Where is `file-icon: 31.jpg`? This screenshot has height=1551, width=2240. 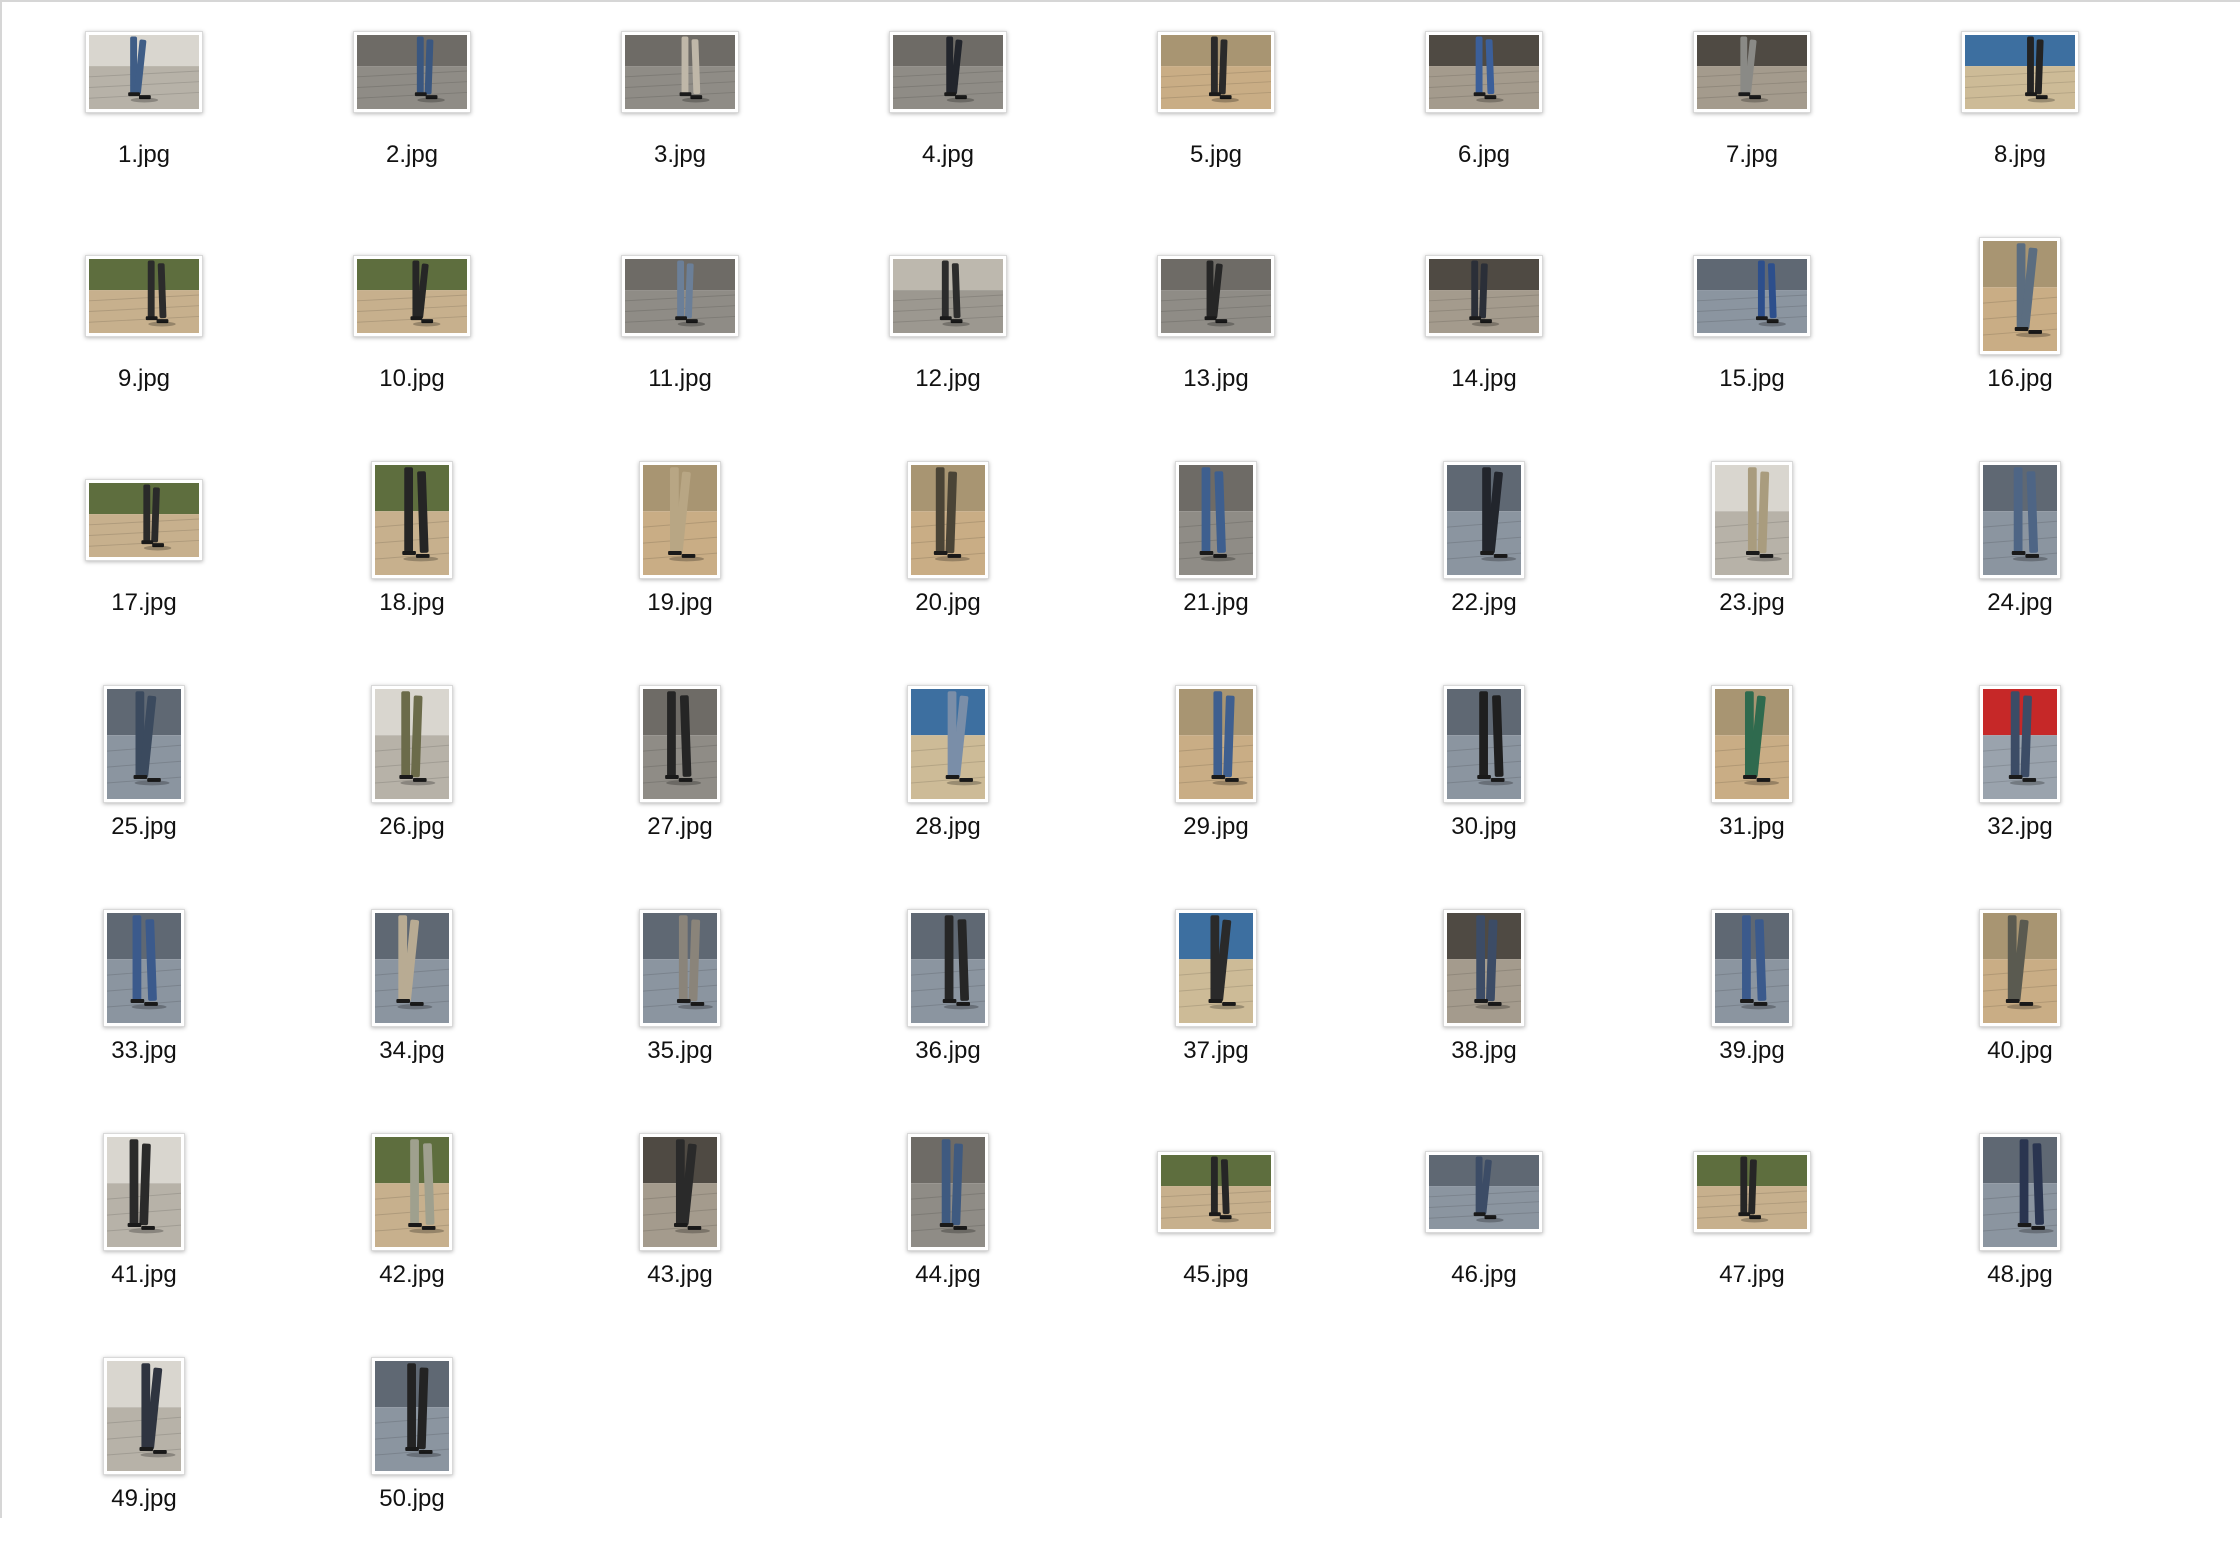 file-icon: 31.jpg is located at coordinates (1752, 779).